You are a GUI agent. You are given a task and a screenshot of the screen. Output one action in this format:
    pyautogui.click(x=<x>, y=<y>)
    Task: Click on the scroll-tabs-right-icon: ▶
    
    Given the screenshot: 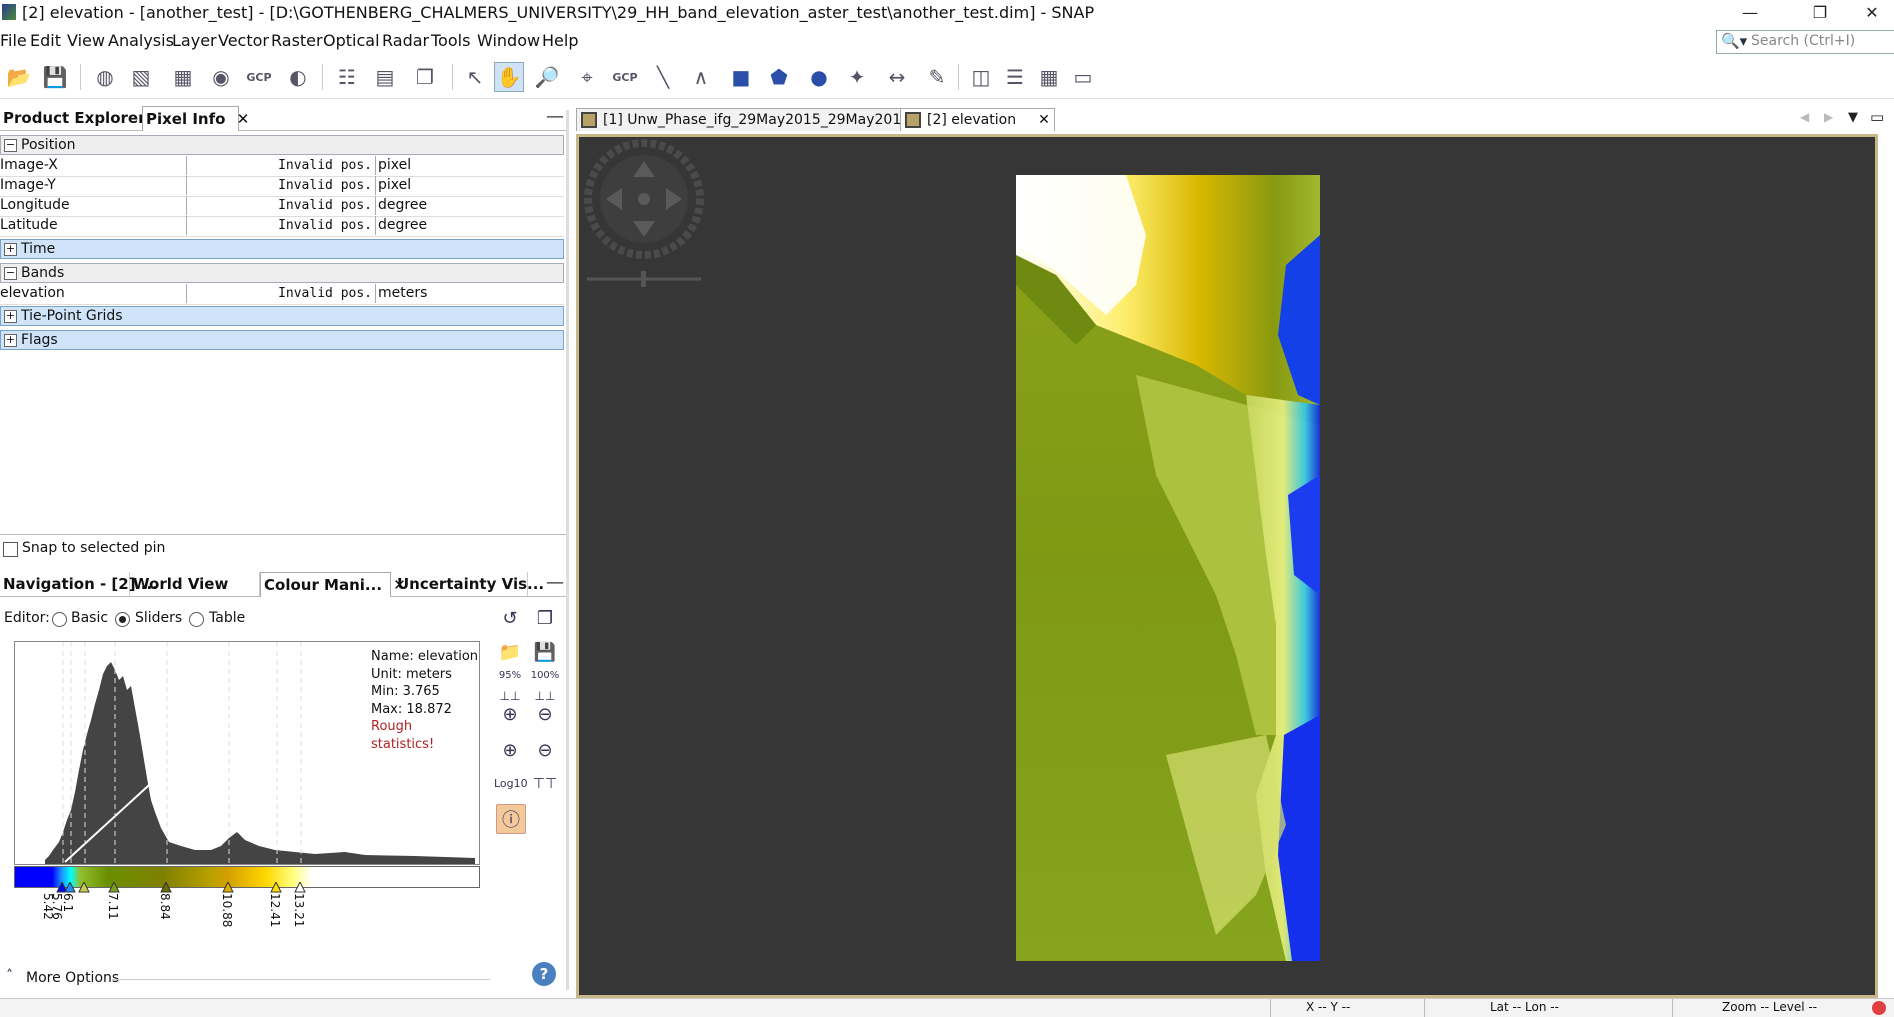 What is the action you would take?
    pyautogui.click(x=1828, y=117)
    